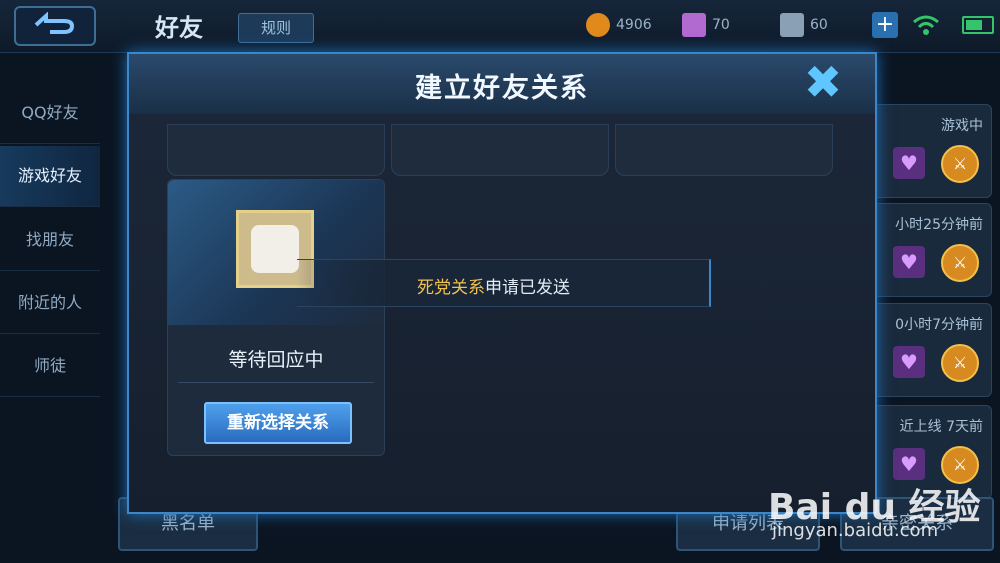  What do you see at coordinates (939, 225) in the screenshot?
I see `friend-status: 小时25分钟前` at bounding box center [939, 225].